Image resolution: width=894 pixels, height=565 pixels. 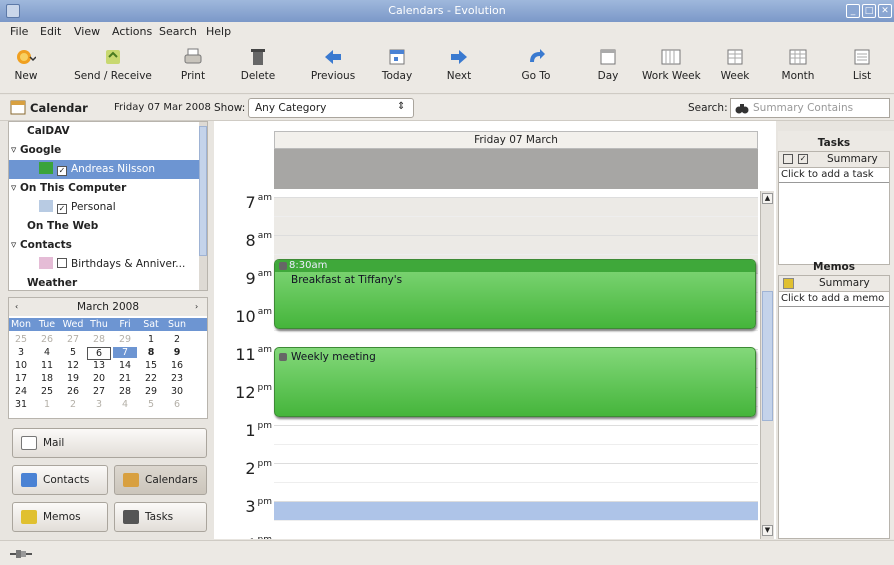 I want to click on memos-column-header: Summary, so click(x=834, y=284).